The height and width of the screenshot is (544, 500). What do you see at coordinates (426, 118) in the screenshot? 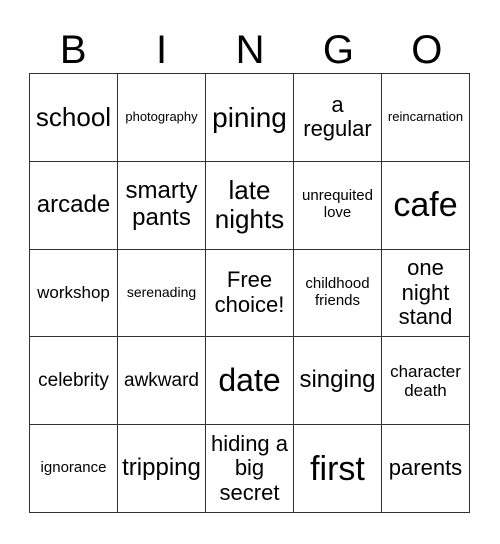
I see `bingo-cell: reincarnation` at bounding box center [426, 118].